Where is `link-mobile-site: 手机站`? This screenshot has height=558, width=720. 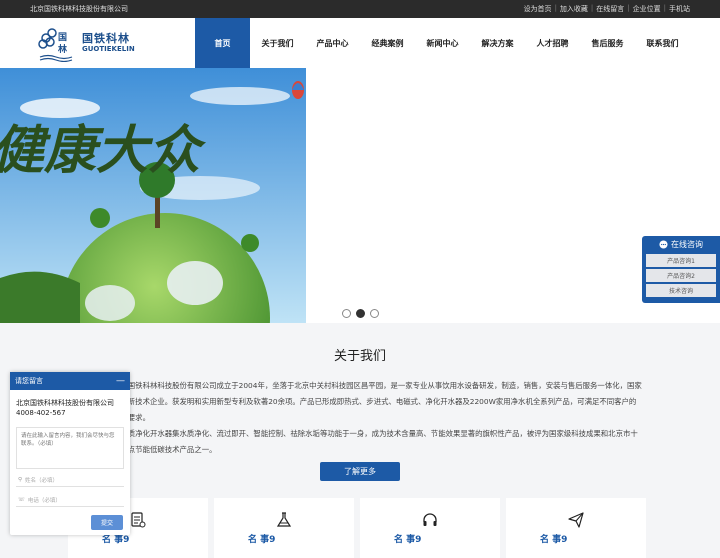 link-mobile-site: 手机站 is located at coordinates (679, 9).